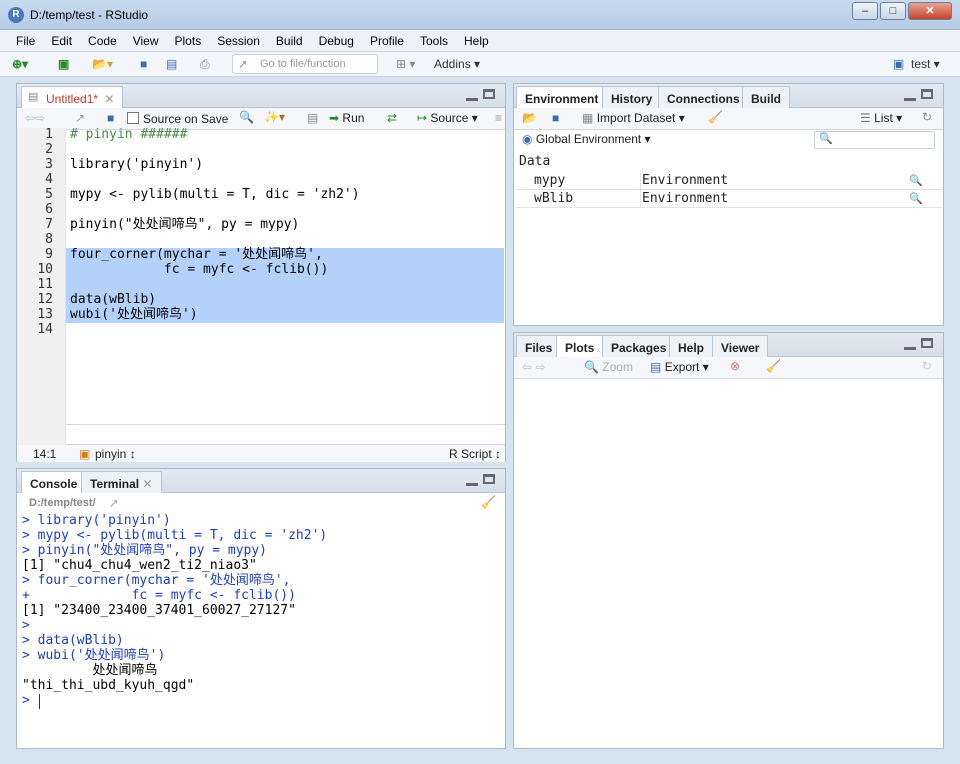  I want to click on code-line: wubi('处处闻啼鸟'), so click(134, 314).